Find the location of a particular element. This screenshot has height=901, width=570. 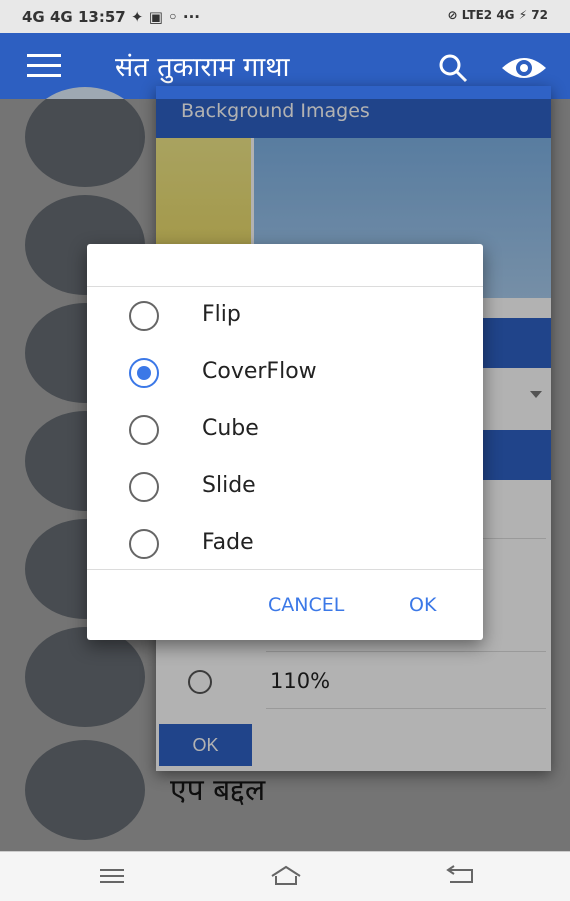

option-label: Cube is located at coordinates (230, 428).